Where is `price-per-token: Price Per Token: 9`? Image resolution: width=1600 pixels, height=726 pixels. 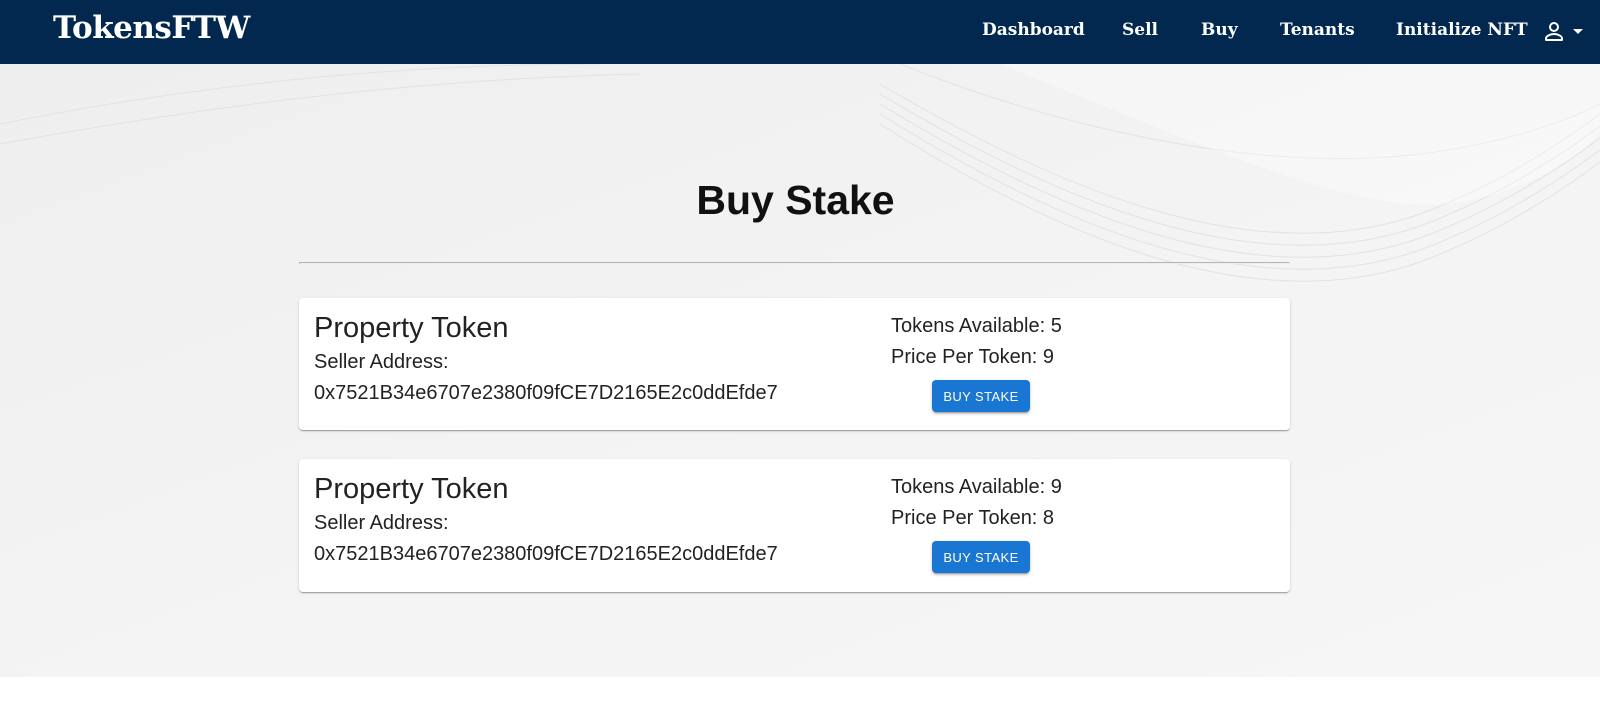
price-per-token: Price Per Token: 9 is located at coordinates (973, 357).